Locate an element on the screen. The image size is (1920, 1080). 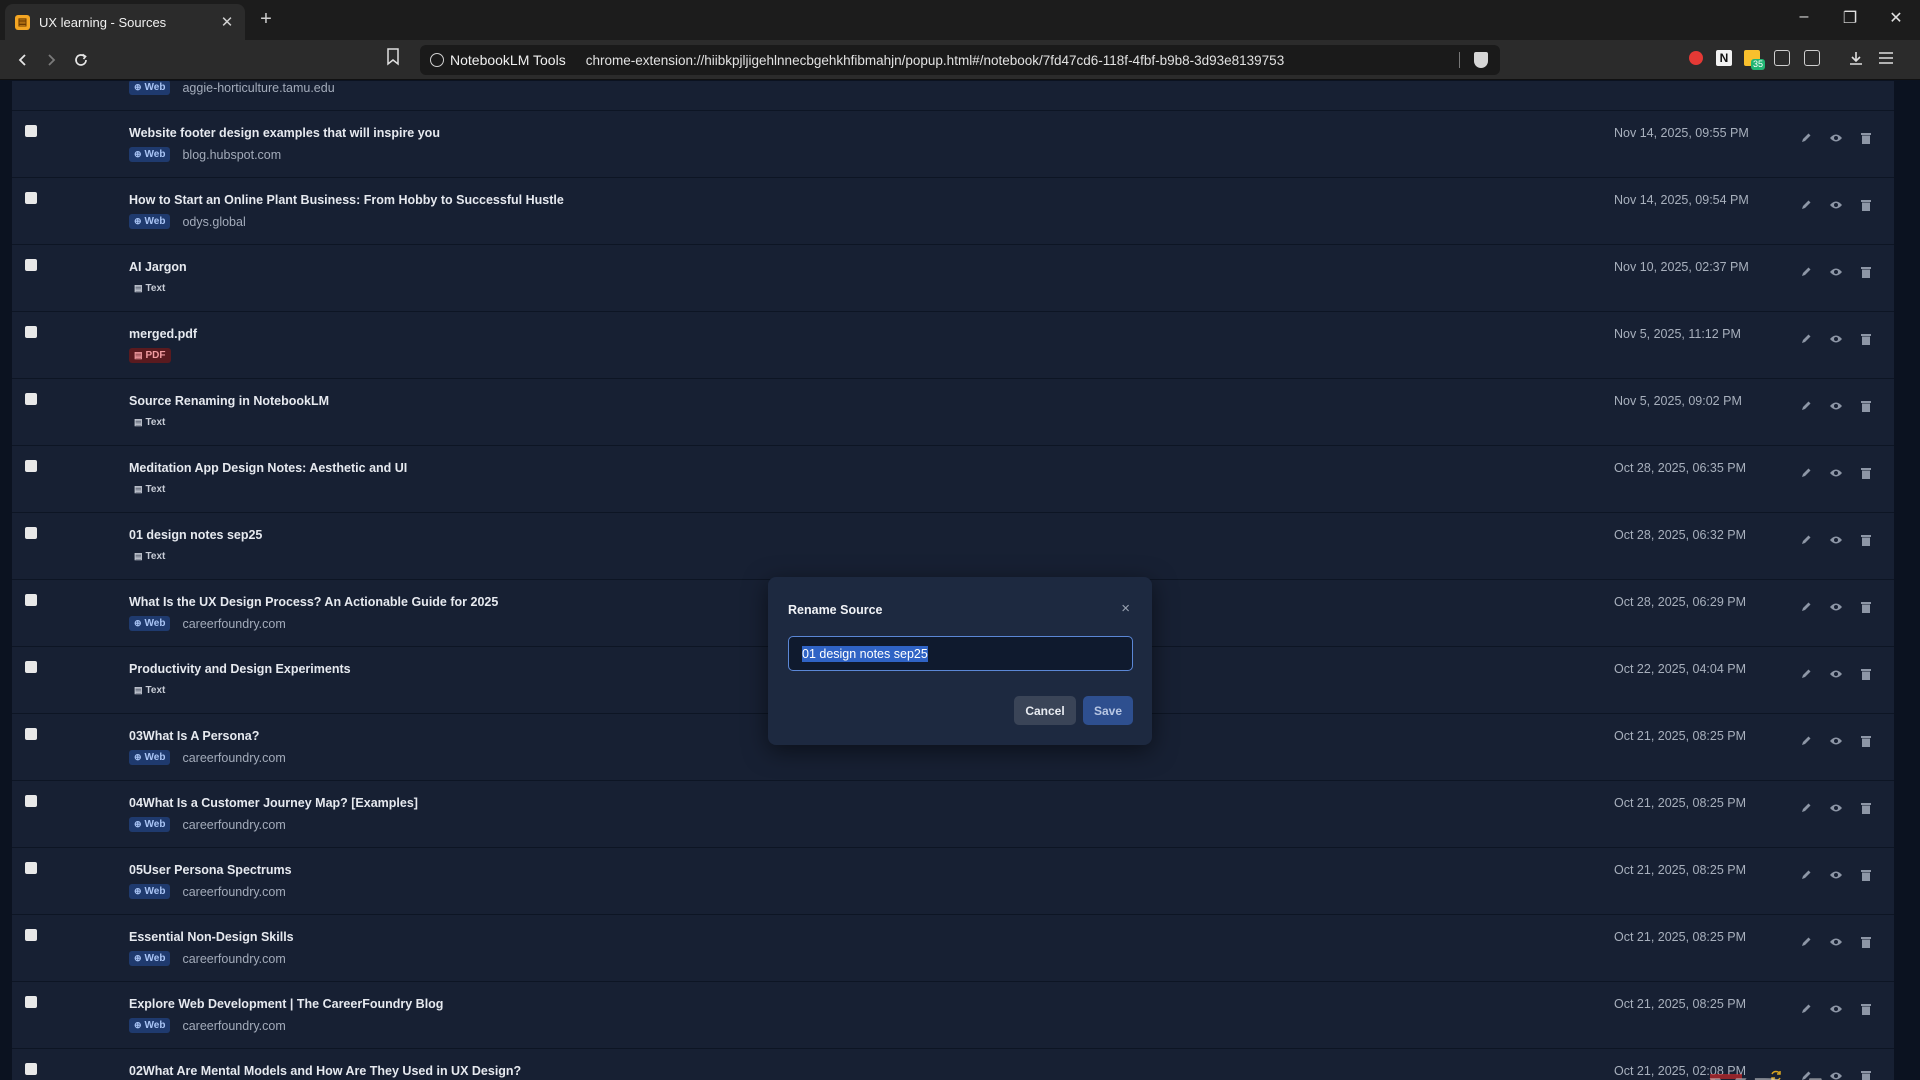
source-title: Source Renaming in NotebookLM is located at coordinates (229, 401).